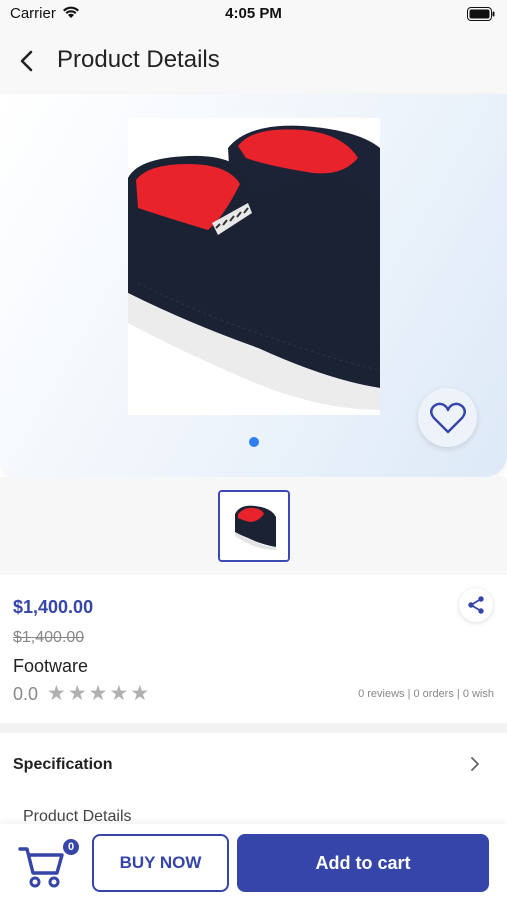 The height and width of the screenshot is (900, 507). I want to click on chevron-left-icon, so click(26, 61).